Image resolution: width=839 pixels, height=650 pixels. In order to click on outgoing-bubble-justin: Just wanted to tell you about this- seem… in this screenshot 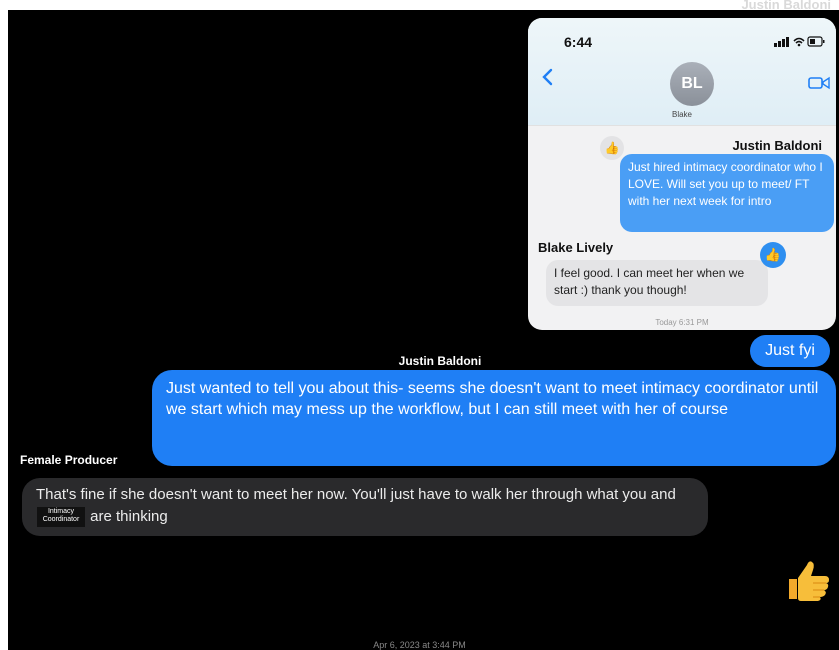, I will do `click(494, 418)`.